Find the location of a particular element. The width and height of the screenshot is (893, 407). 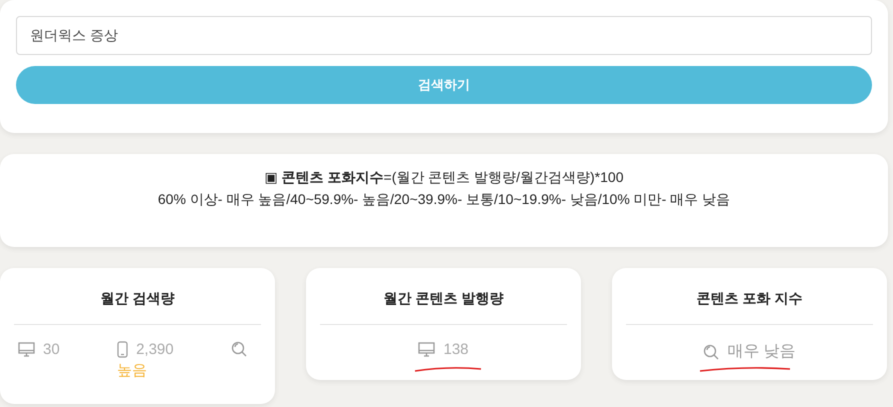

index-scale: 60% 이상- 매우 높음/40~59.9%- 높음/20~39.9%- 보통/10~19.9%- 낮음/10% 미만- 매우 낮음 is located at coordinates (444, 200).